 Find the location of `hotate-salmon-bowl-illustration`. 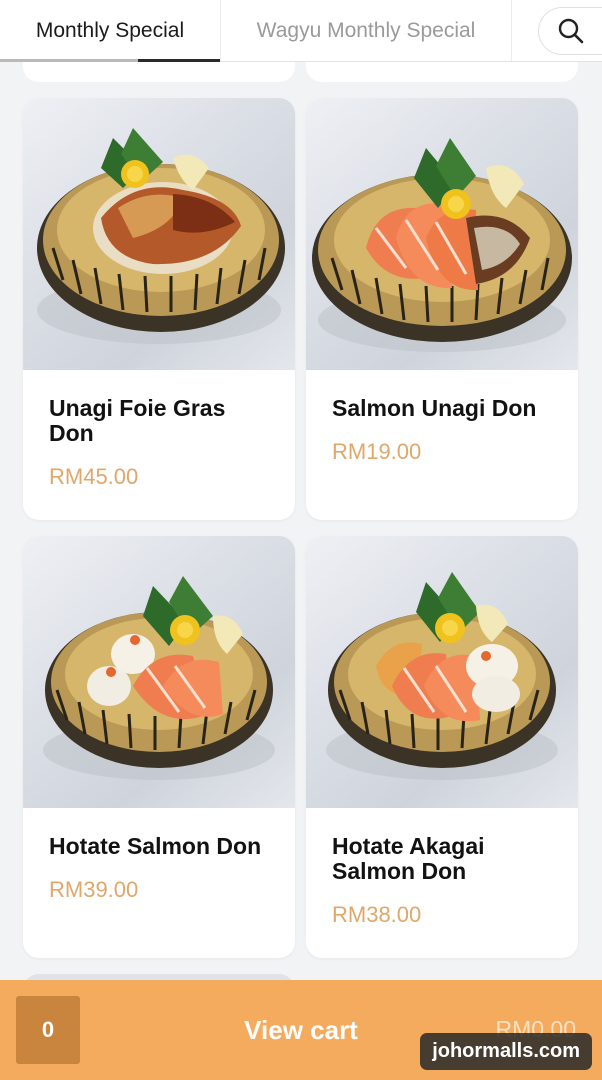

hotate-salmon-bowl-illustration is located at coordinates (159, 678).